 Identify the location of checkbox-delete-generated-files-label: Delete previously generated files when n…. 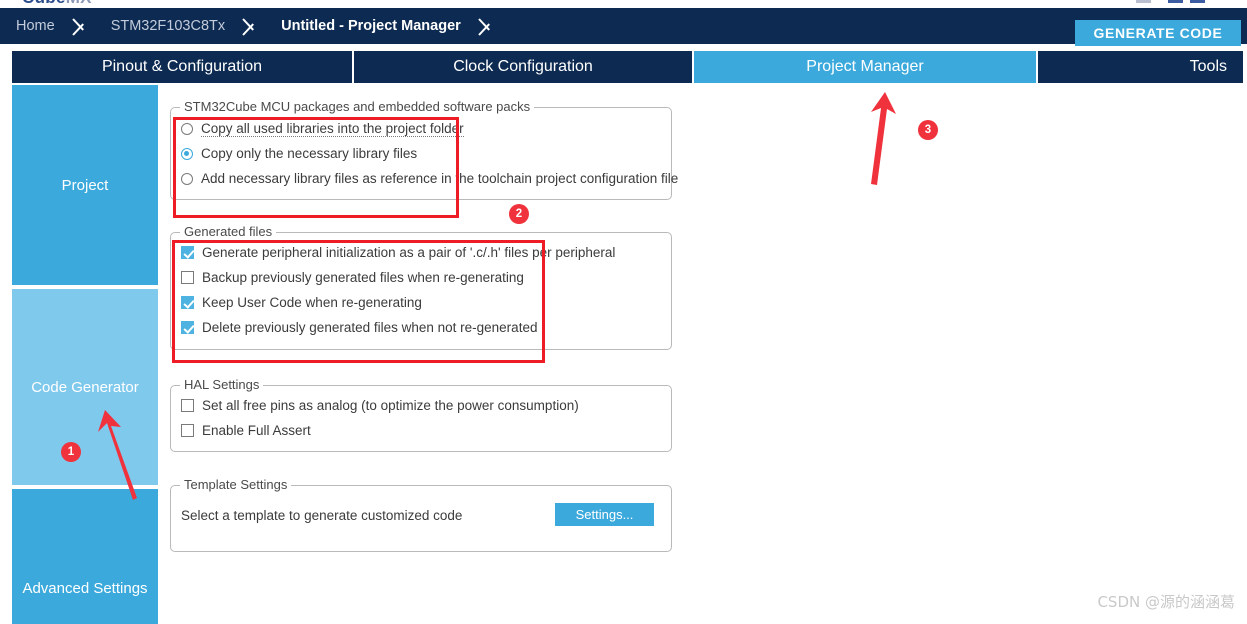
(370, 327).